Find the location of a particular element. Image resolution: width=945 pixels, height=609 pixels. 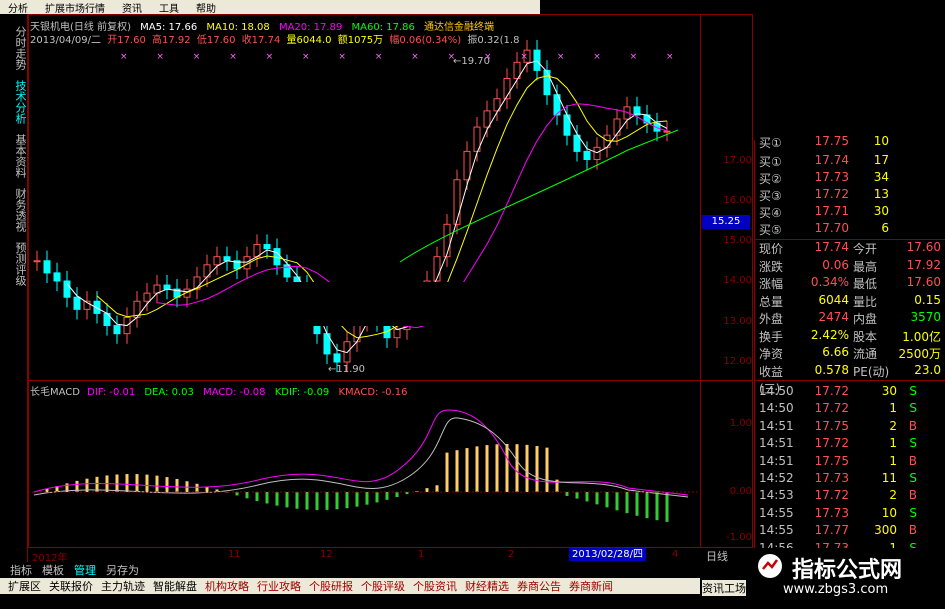

y-tick: 17.00 is located at coordinates (737, 160).